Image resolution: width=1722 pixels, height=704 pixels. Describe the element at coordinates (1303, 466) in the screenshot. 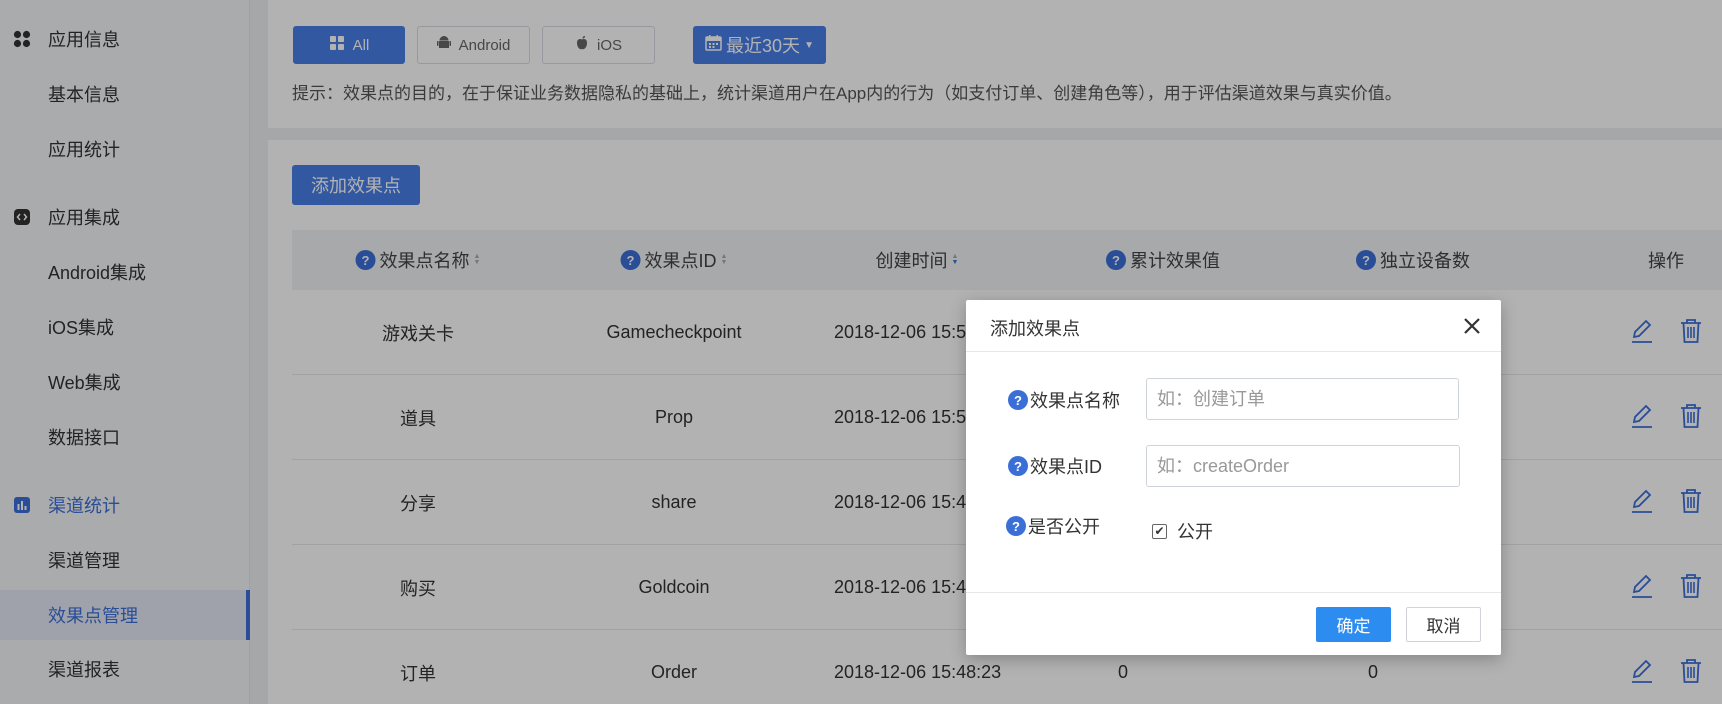

I see `effect-point-id-input` at that location.